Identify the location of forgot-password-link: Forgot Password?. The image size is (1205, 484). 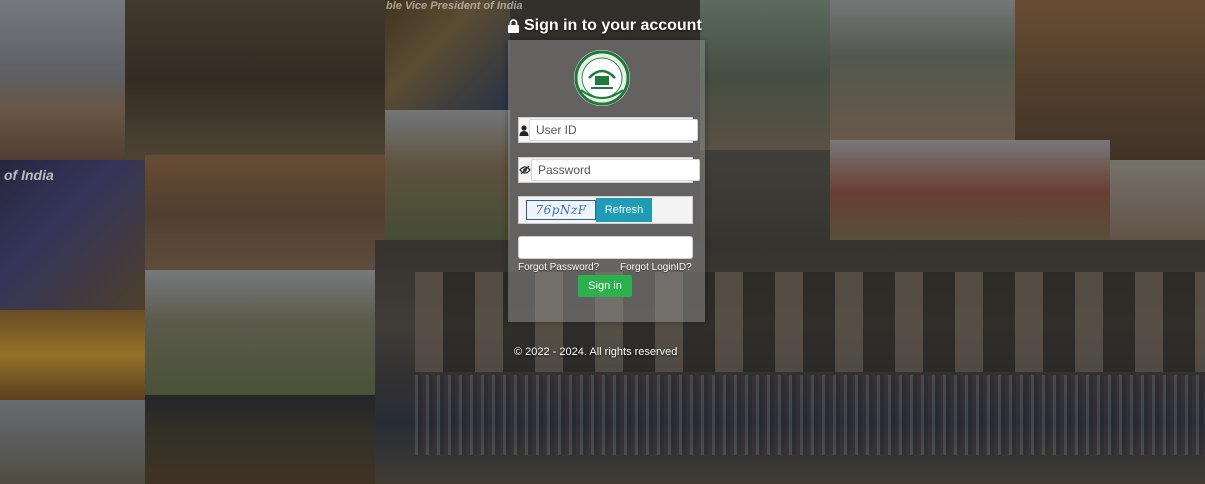
(558, 267).